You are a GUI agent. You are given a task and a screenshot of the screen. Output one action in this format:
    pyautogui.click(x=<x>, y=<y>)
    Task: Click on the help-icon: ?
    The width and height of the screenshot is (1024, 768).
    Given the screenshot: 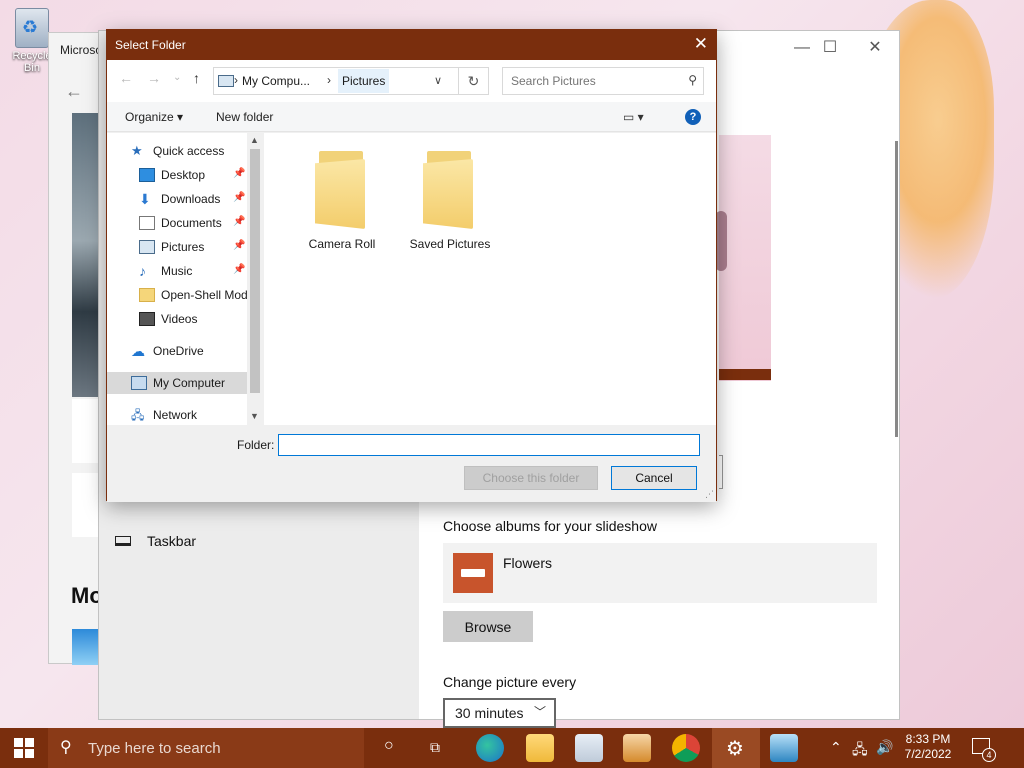 What is the action you would take?
    pyautogui.click(x=693, y=117)
    